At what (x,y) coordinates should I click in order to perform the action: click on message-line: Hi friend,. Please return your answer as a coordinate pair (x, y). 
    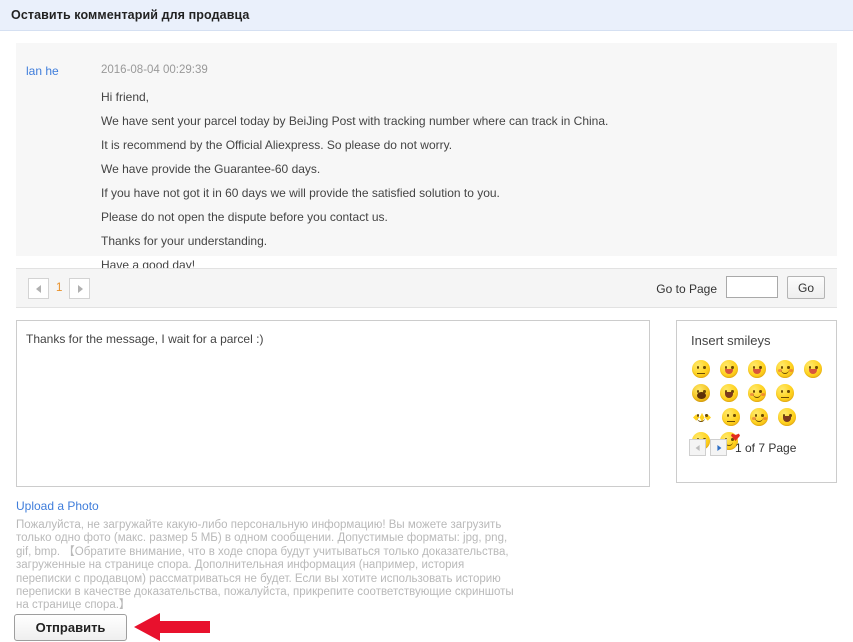
    Looking at the image, I should click on (125, 97).